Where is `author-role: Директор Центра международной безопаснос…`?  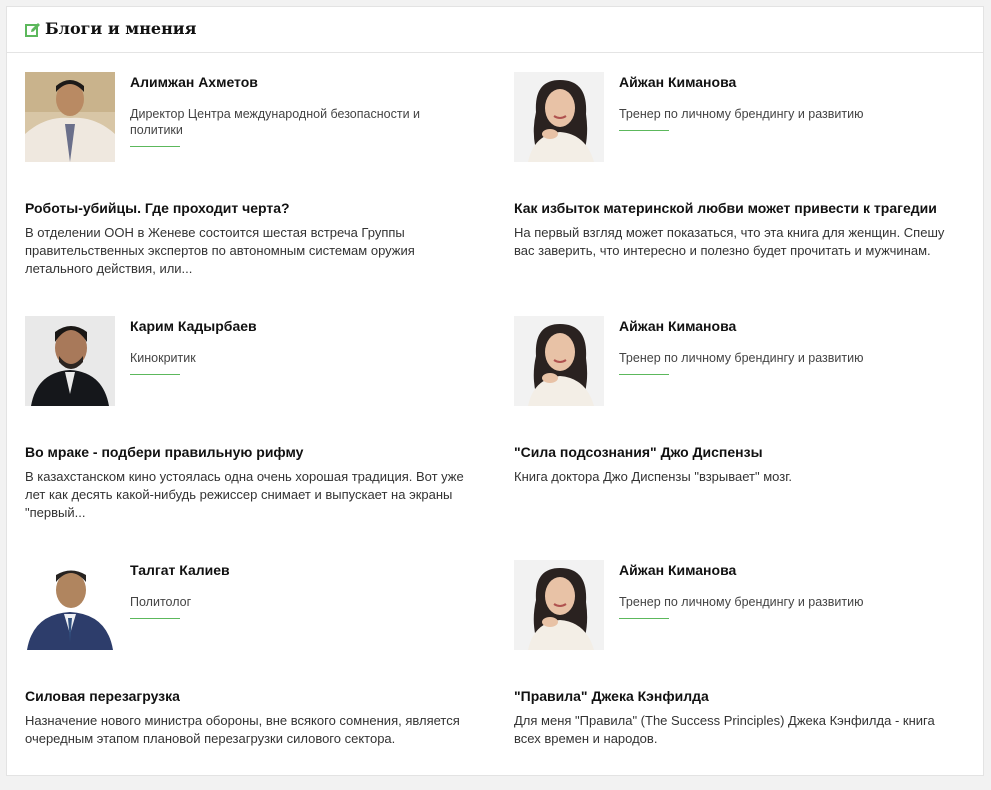
author-role: Директор Центра международной безопаснос… is located at coordinates (275, 122).